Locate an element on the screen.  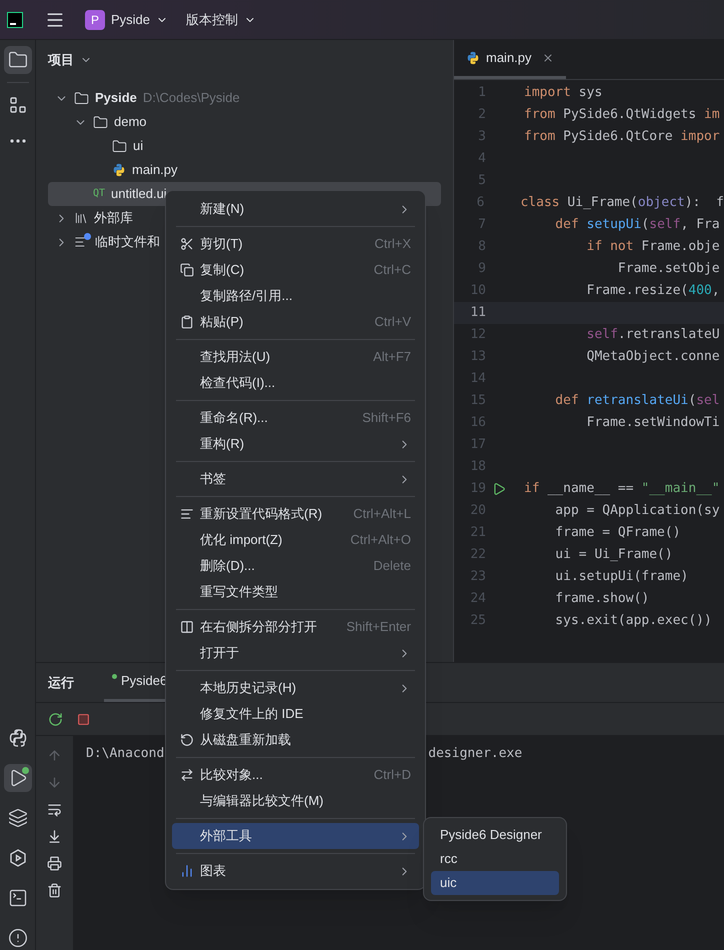
code-line: if not Frame.obje is located at coordinates (653, 247).